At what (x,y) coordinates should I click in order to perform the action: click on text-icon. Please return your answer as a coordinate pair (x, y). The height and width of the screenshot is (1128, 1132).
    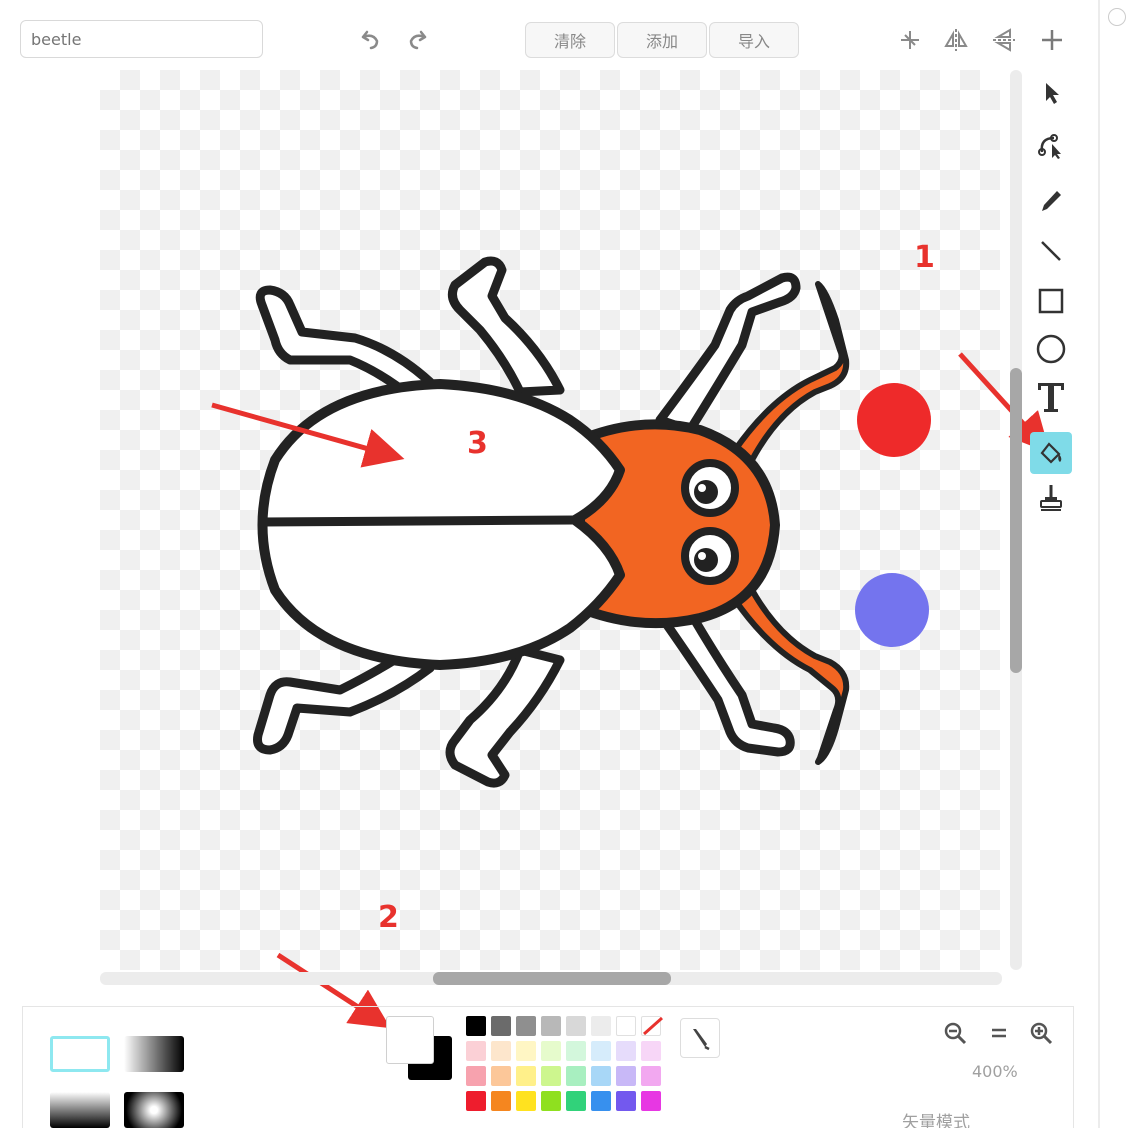
    Looking at the image, I should click on (1051, 397).